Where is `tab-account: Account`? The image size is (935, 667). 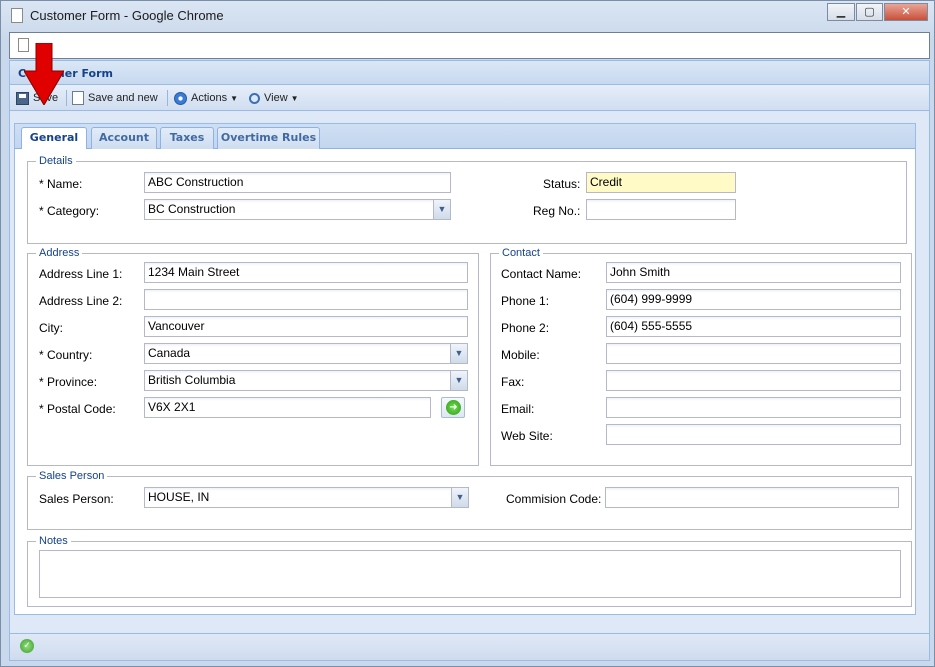
tab-account: Account is located at coordinates (124, 138).